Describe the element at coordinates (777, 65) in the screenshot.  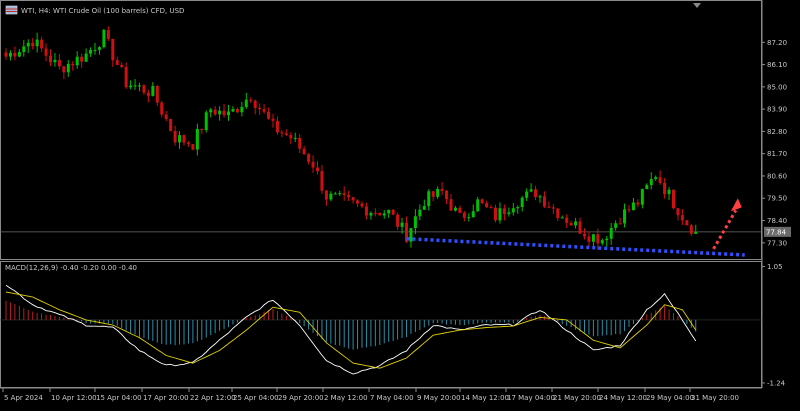
I see `price-tick-label: 86.10` at that location.